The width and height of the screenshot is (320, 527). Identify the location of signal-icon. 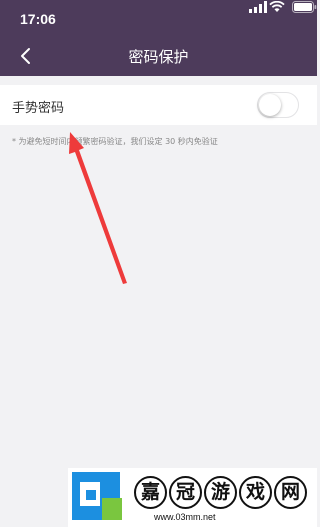
(258, 7).